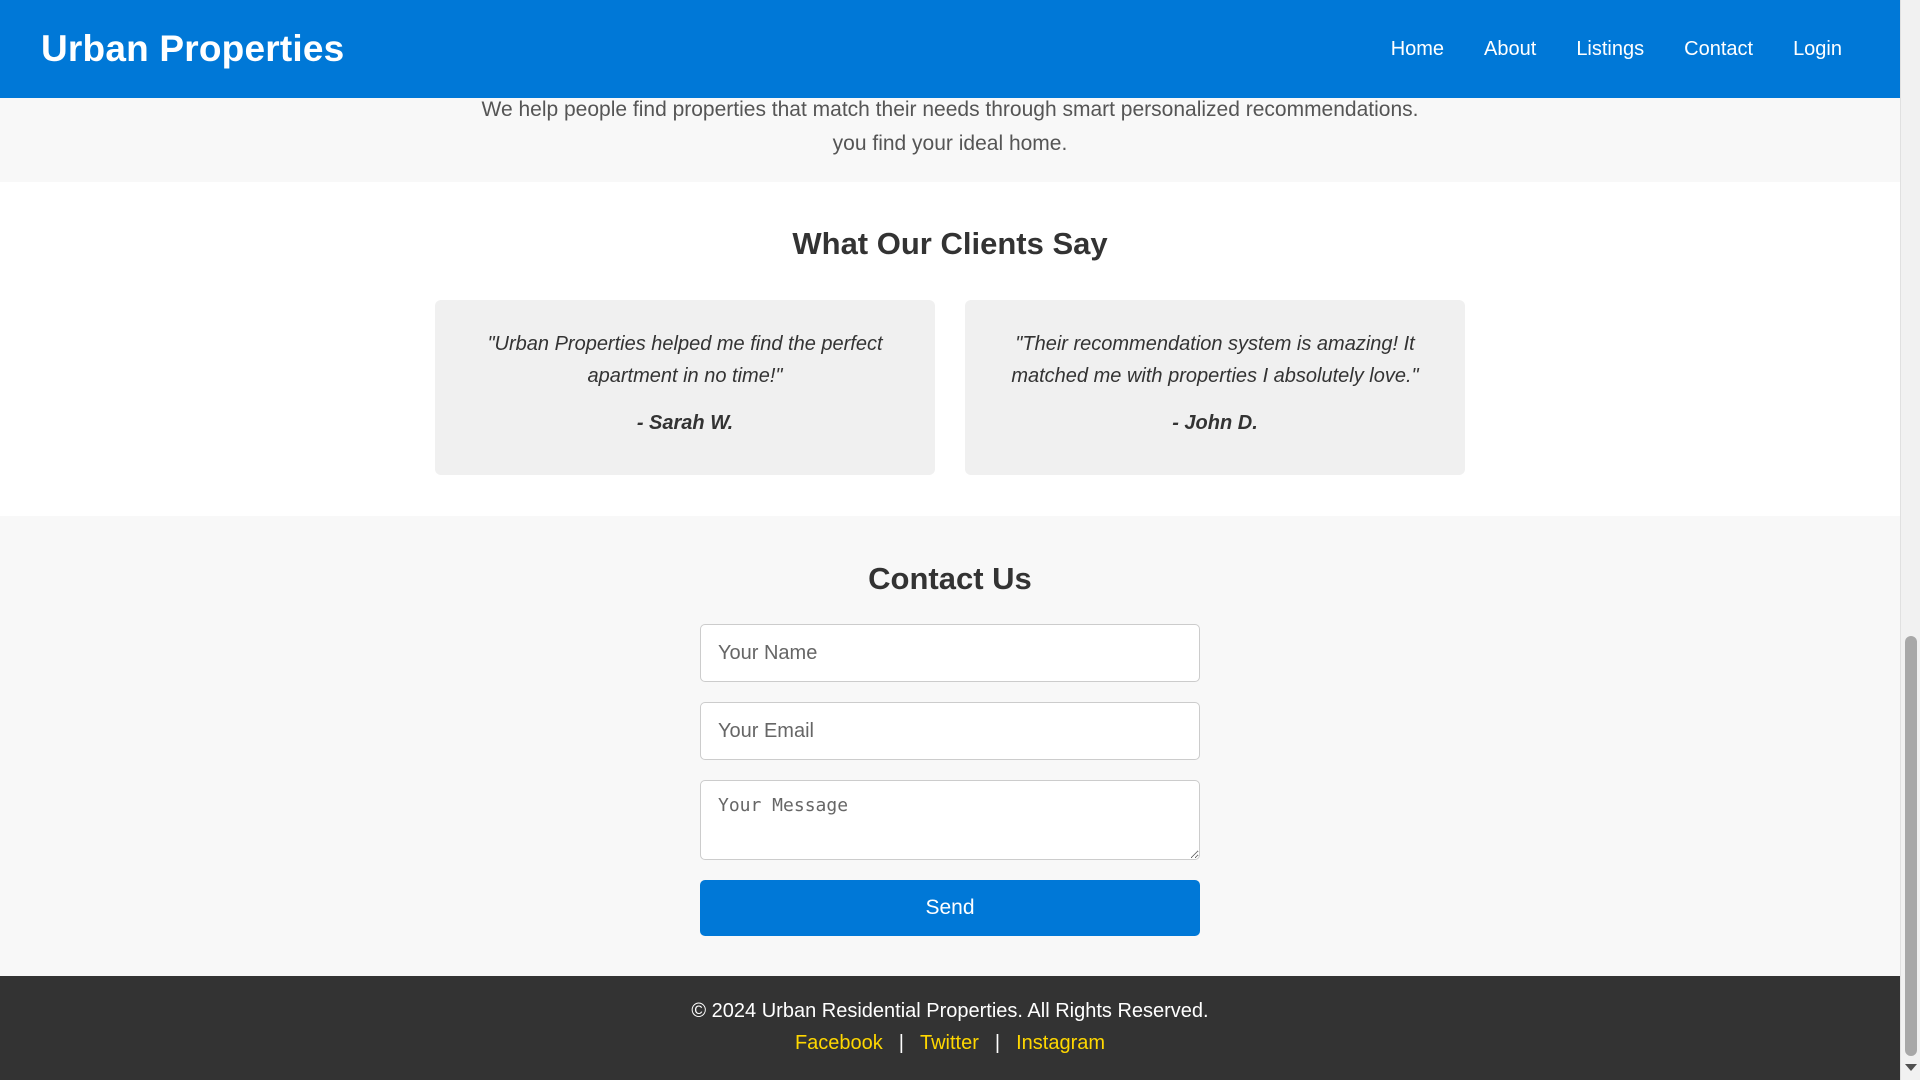 The width and height of the screenshot is (1920, 1080). I want to click on nav-home: Home, so click(1417, 49).